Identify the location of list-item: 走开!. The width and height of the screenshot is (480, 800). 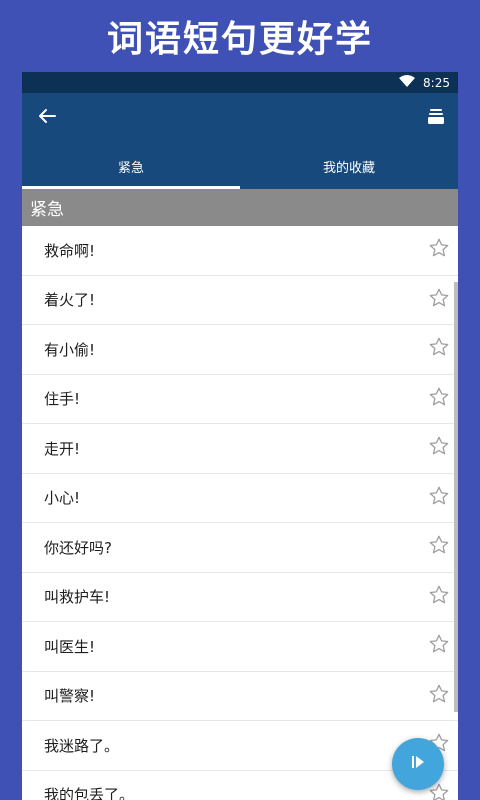
(240, 449).